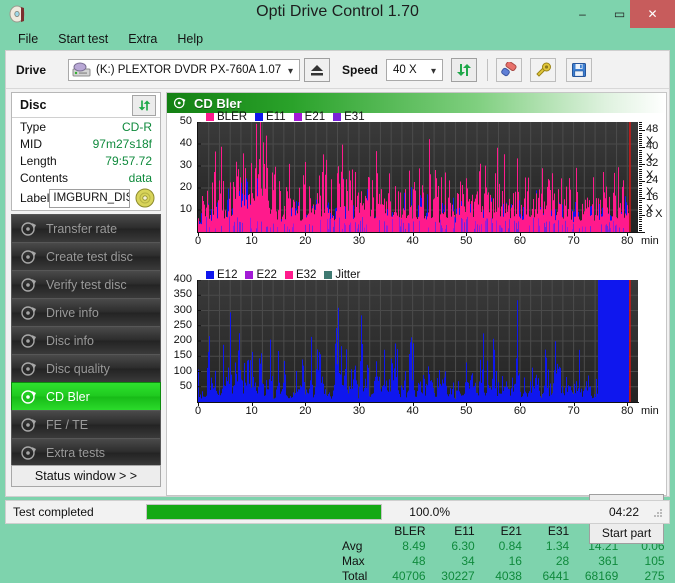 The image size is (675, 583). I want to click on menu-file: File, so click(28, 39).